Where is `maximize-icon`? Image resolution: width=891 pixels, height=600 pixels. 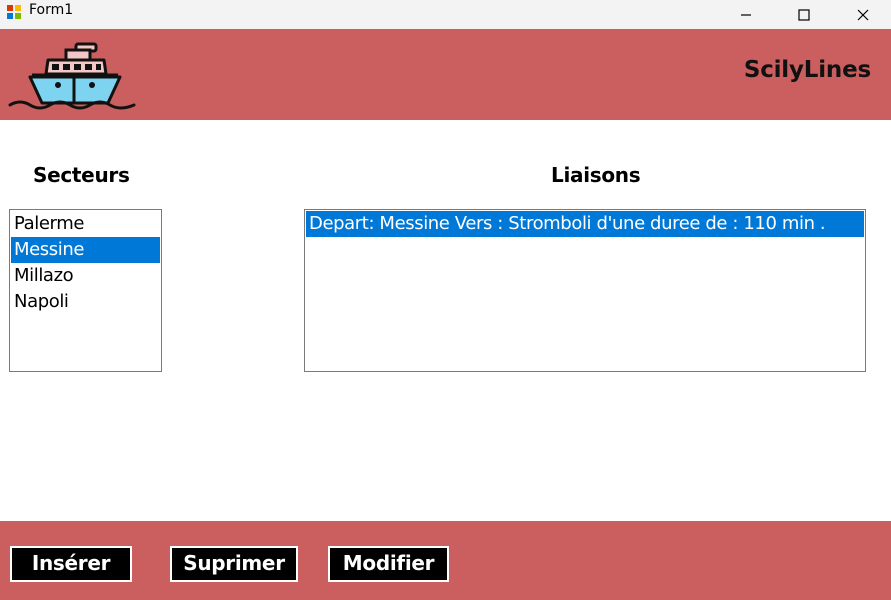
maximize-icon is located at coordinates (804, 14).